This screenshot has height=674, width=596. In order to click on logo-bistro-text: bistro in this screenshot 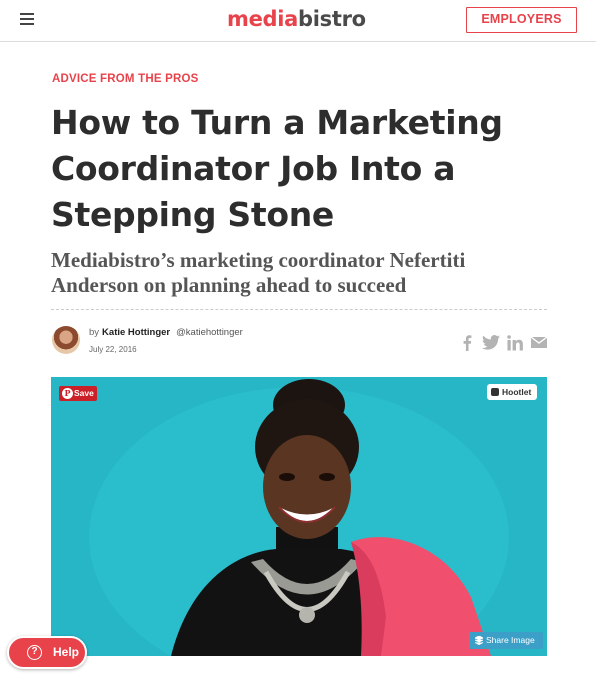, I will do `click(332, 19)`.